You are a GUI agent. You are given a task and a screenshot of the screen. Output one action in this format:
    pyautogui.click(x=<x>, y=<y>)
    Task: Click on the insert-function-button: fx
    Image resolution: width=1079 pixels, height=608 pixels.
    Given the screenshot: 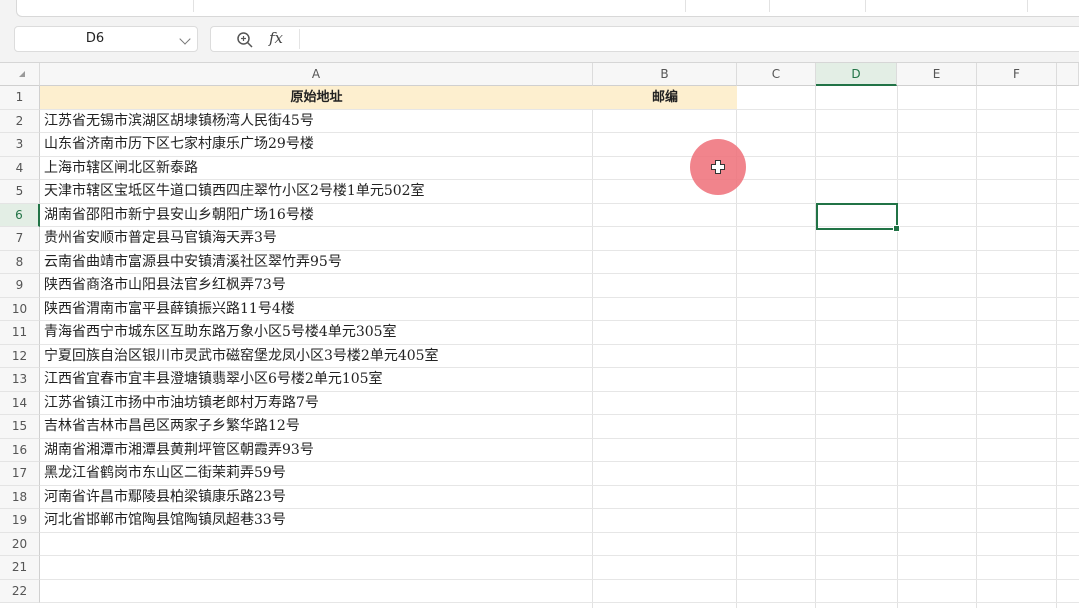 What is the action you would take?
    pyautogui.click(x=276, y=38)
    